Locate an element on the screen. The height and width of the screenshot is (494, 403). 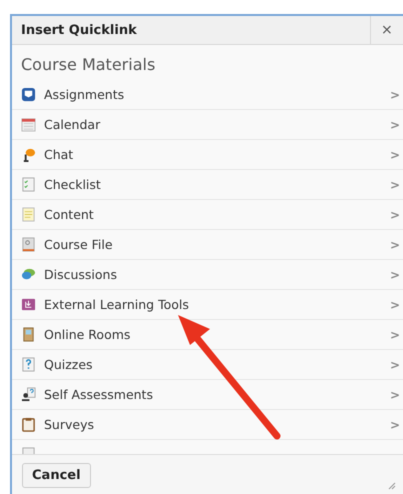
resize-grip-icon is located at coordinates (391, 485).